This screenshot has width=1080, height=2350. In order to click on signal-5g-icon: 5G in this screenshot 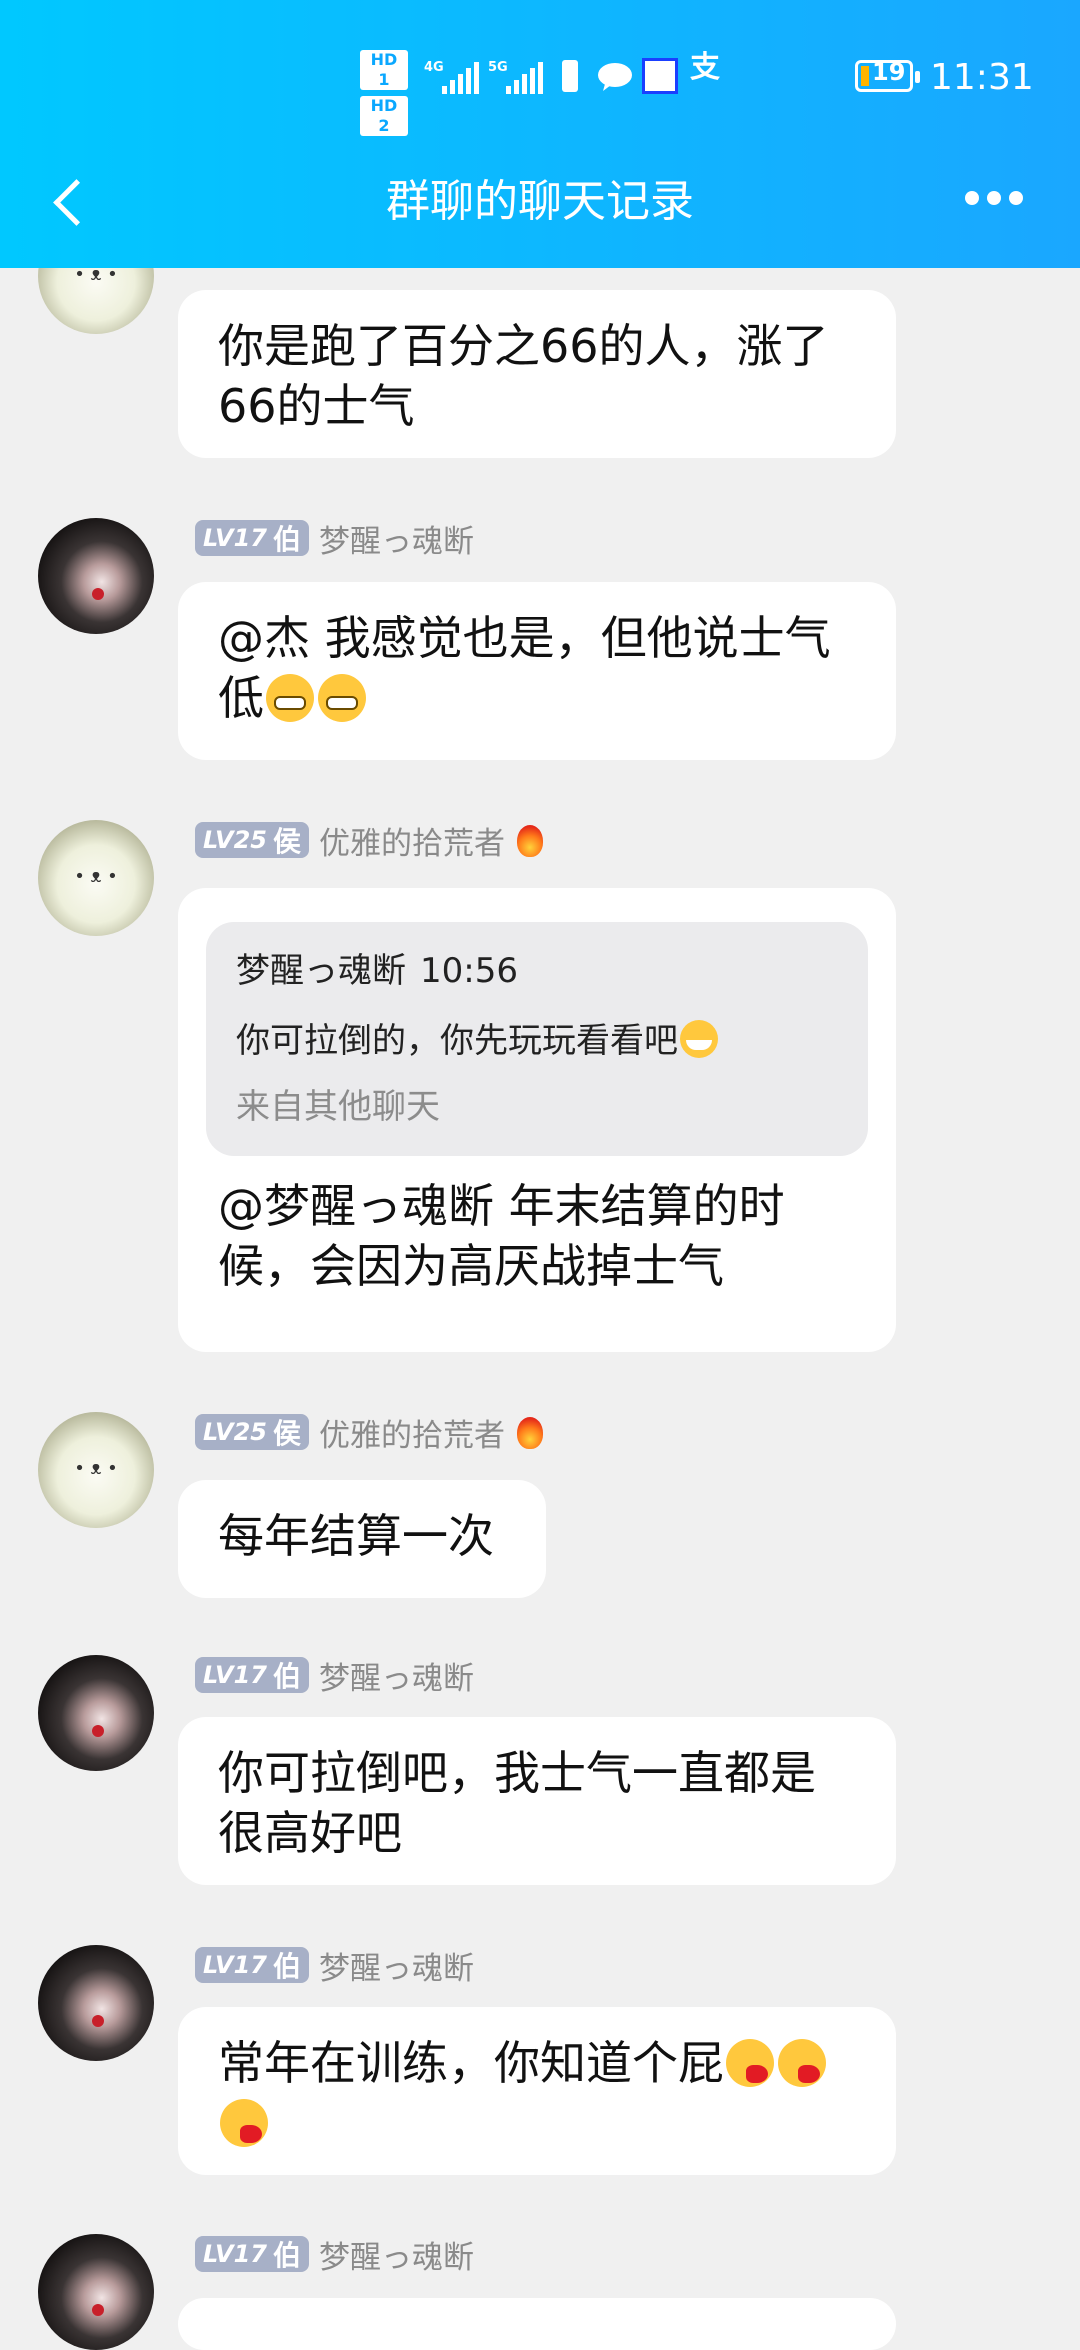, I will do `click(518, 76)`.